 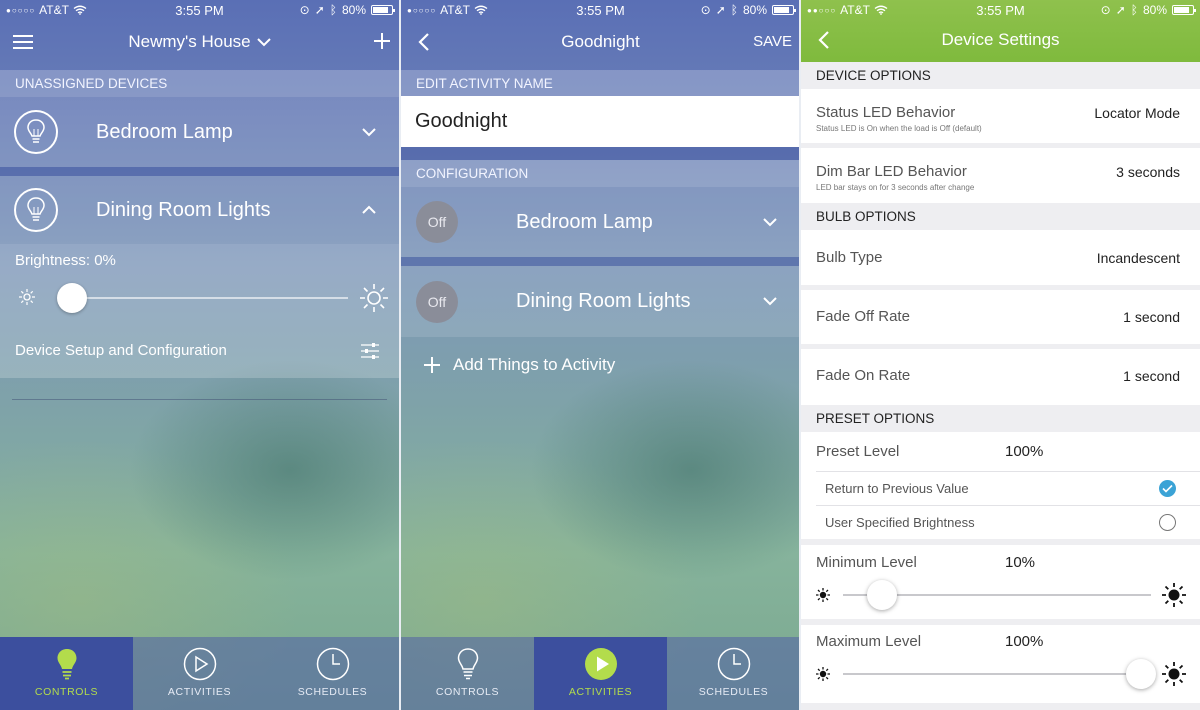 I want to click on add-things-label: Add Things to Activity, so click(x=534, y=364).